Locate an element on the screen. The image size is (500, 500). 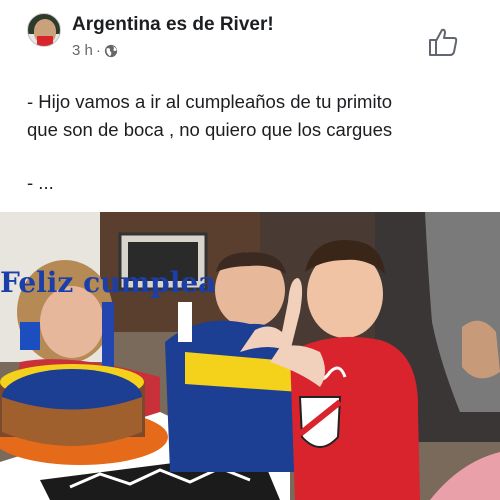
candle is located at coordinates (30, 336).